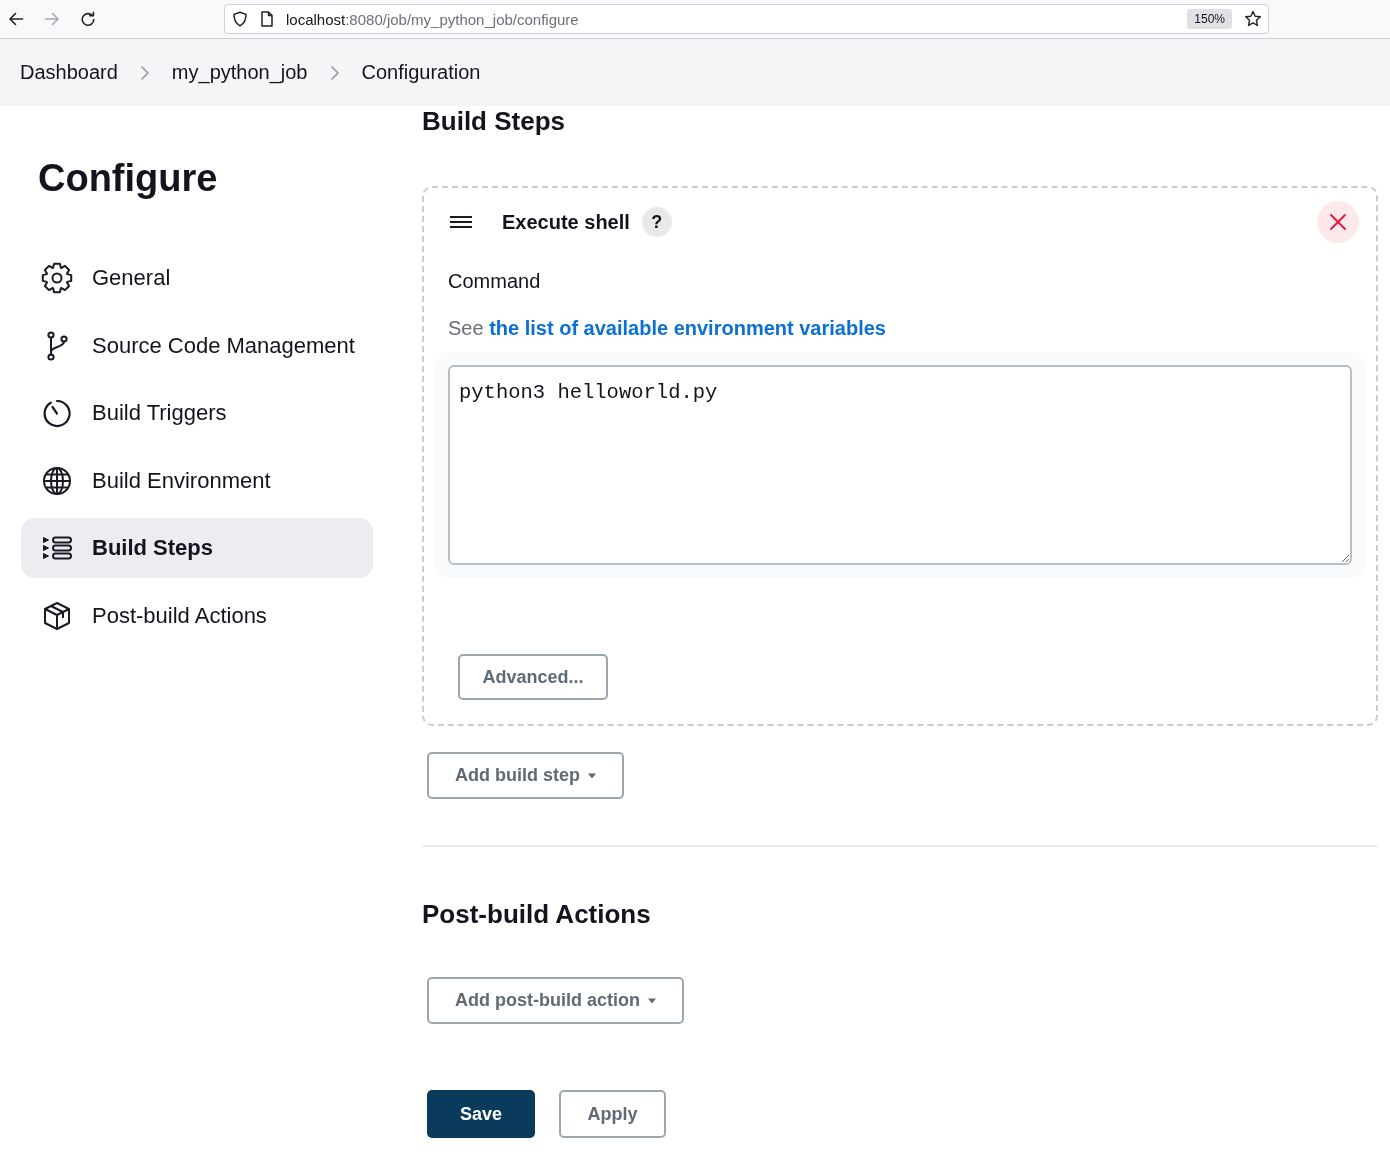  Describe the element at coordinates (240, 19) in the screenshot. I see `shield-icon` at that location.